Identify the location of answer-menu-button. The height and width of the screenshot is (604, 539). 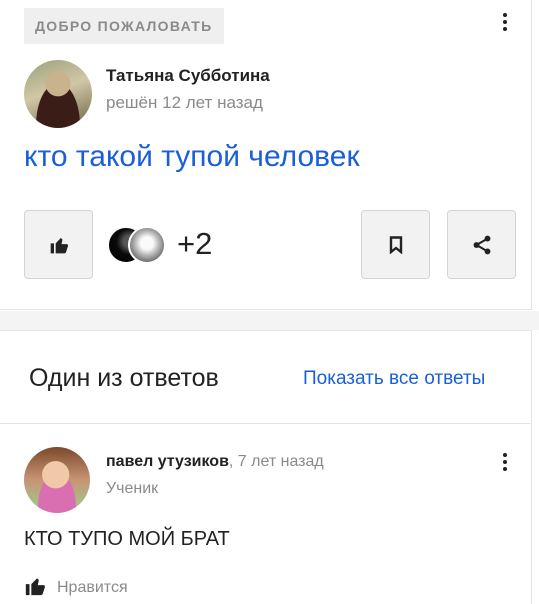
(505, 462).